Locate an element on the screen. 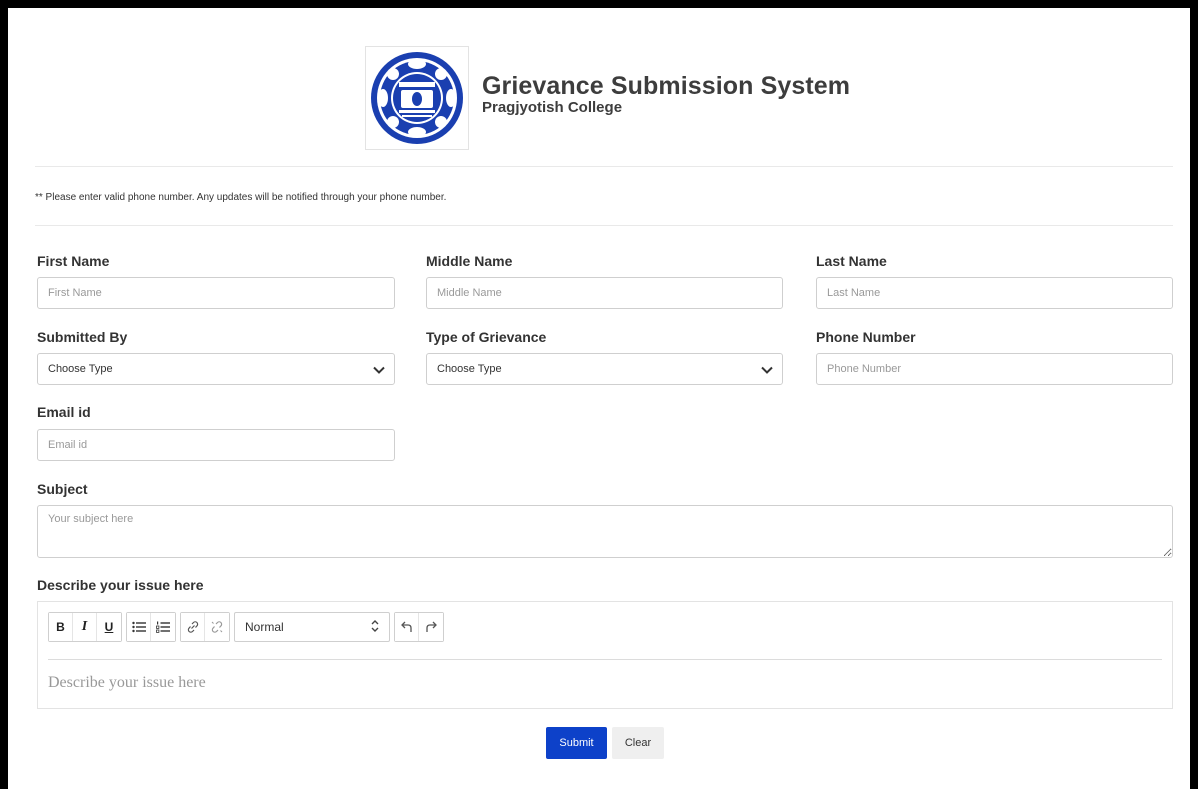  phone-number-input is located at coordinates (994, 369).